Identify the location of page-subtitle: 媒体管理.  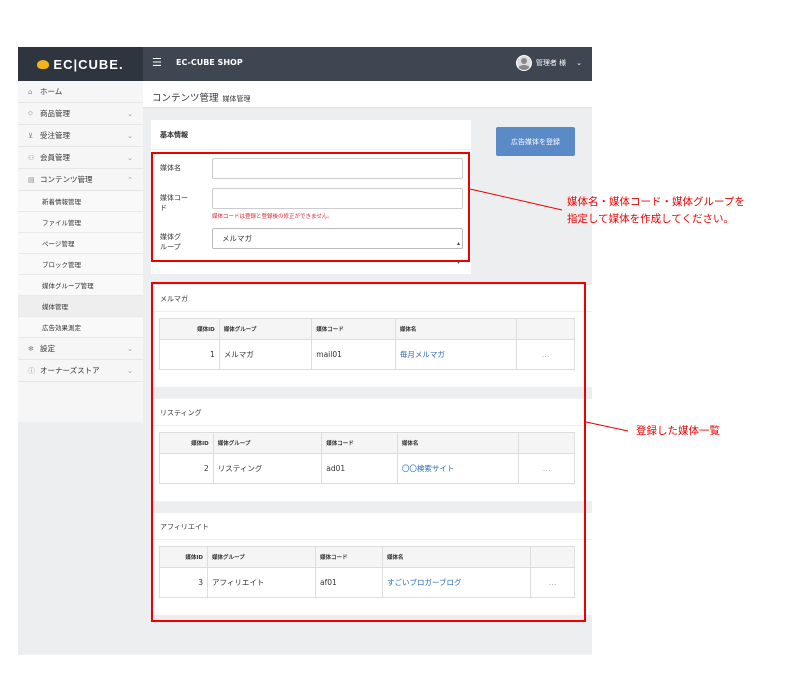
(236, 99).